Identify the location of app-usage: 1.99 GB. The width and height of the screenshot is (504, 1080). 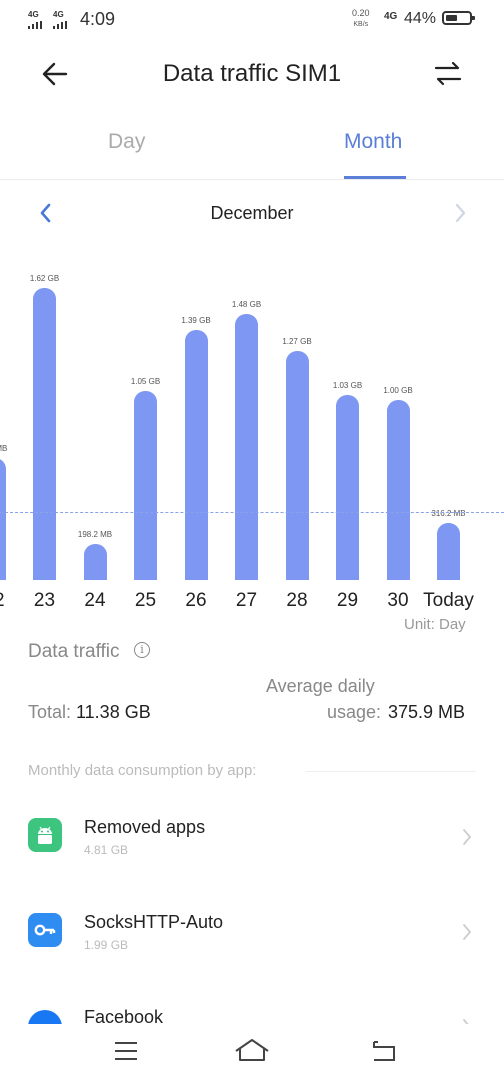
(106, 945).